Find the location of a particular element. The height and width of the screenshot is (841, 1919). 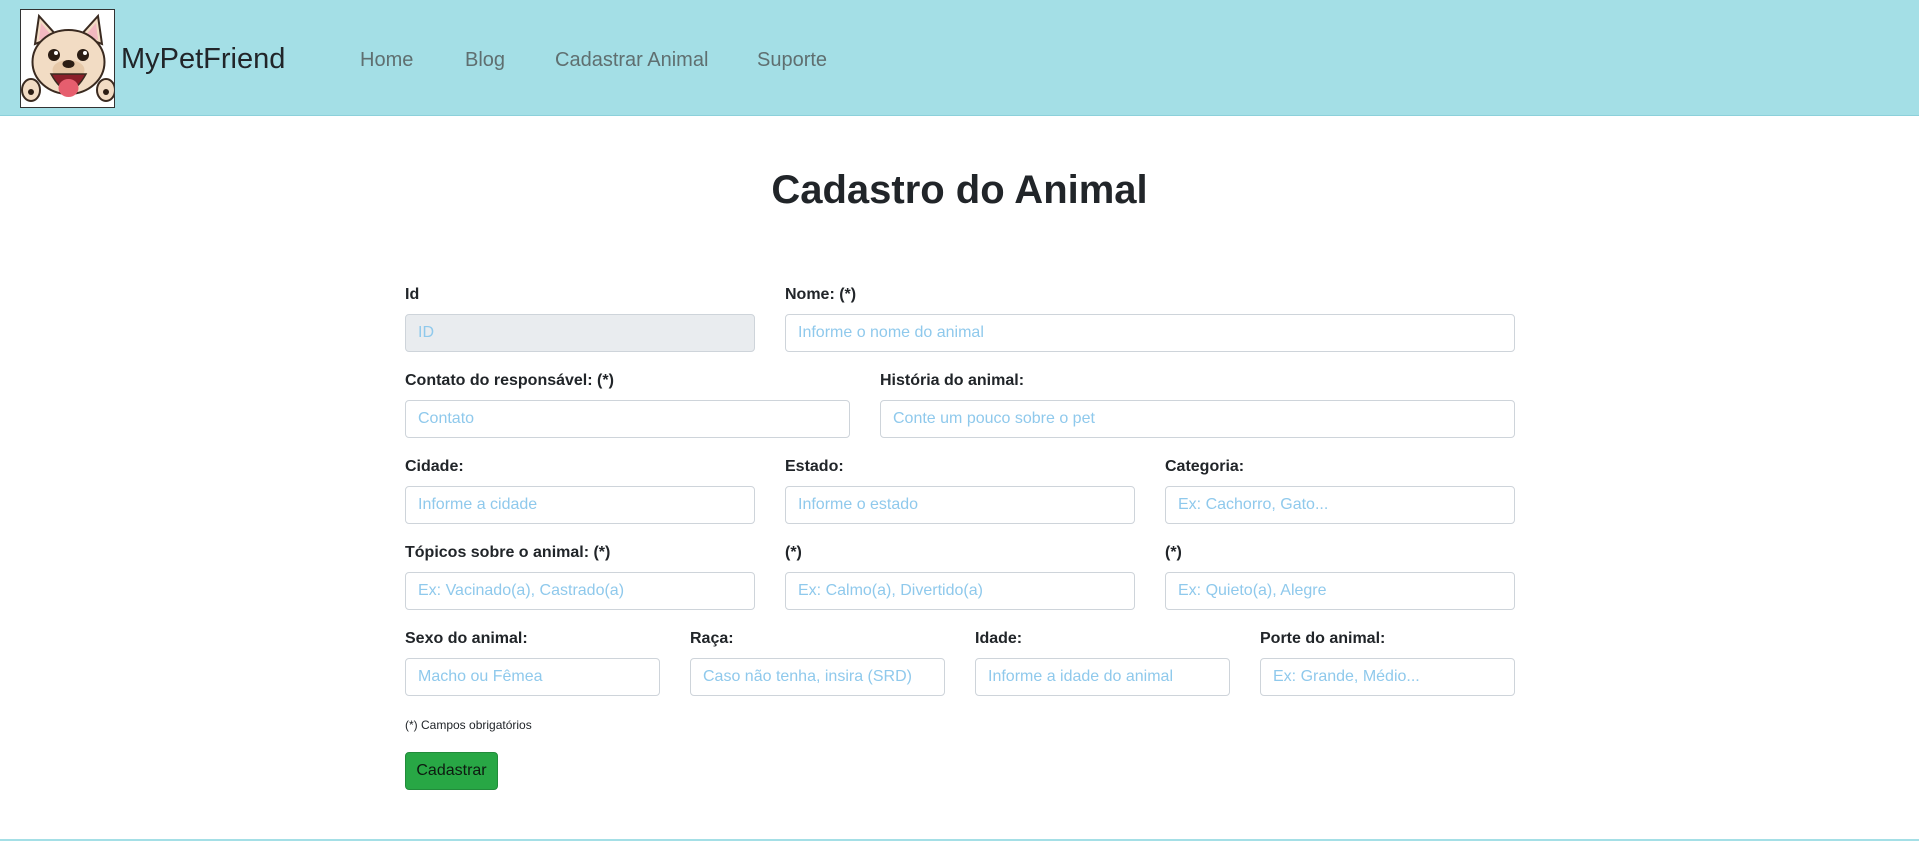

categoria-label: Categoria: is located at coordinates (1205, 466).